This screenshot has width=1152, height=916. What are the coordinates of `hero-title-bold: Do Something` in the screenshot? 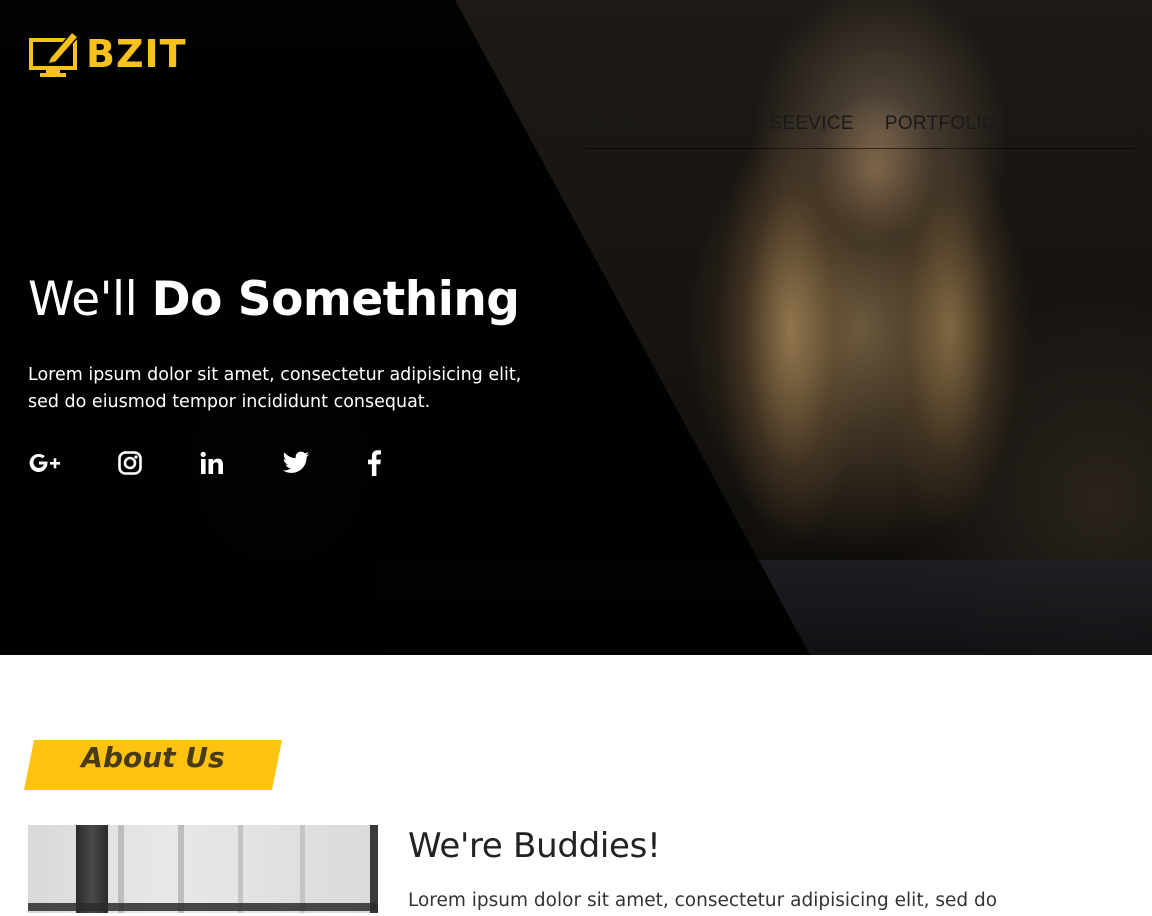 It's located at (335, 299).